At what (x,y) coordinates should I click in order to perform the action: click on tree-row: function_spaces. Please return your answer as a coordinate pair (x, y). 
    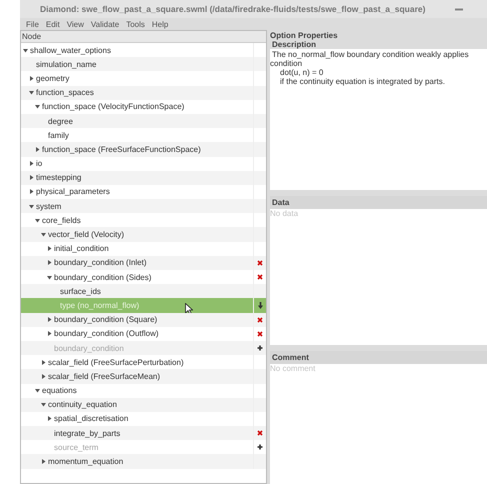
    Looking at the image, I should click on (143, 93).